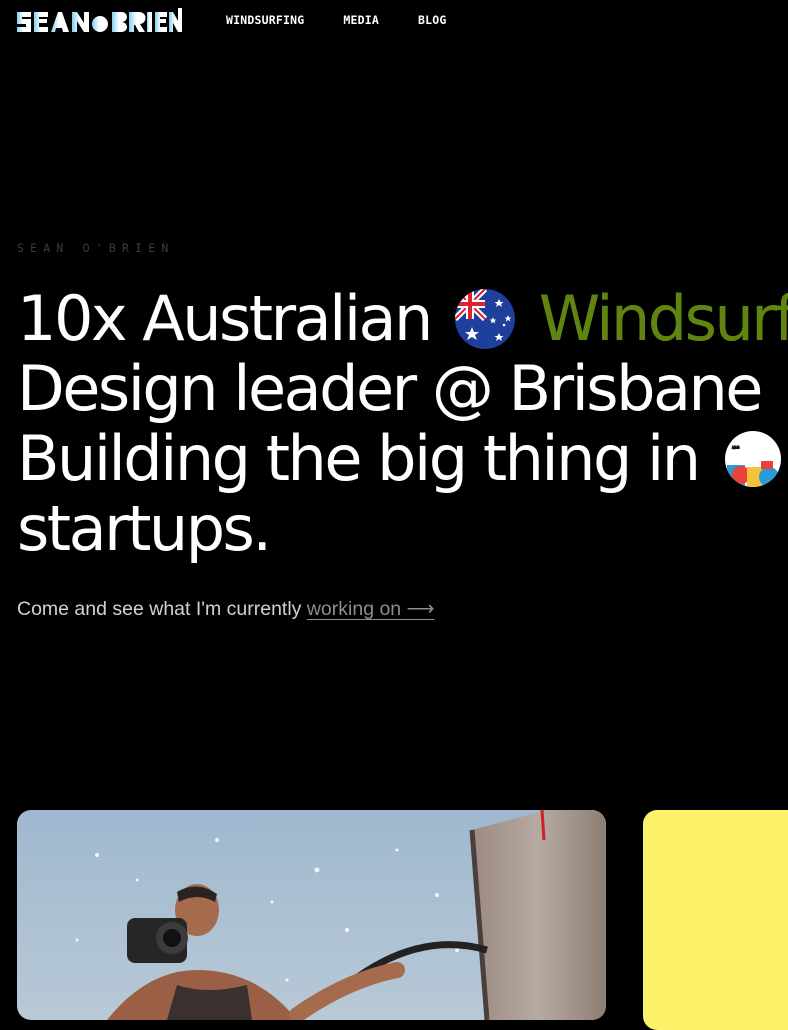  Describe the element at coordinates (359, 458) in the screenshot. I see `hero-line-3-text: Building the big thing in` at that location.